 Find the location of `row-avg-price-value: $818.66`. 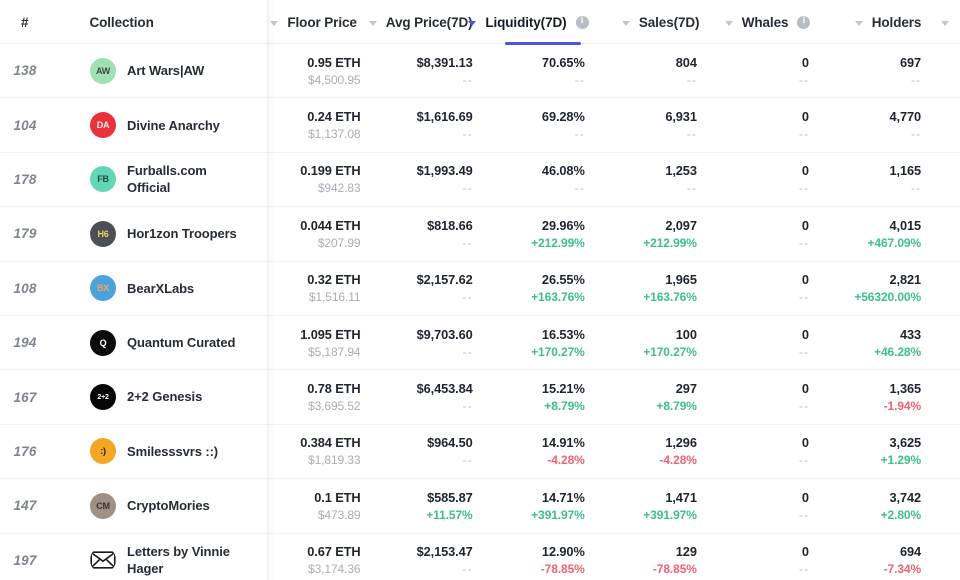

row-avg-price-value: $818.66 is located at coordinates (450, 225).